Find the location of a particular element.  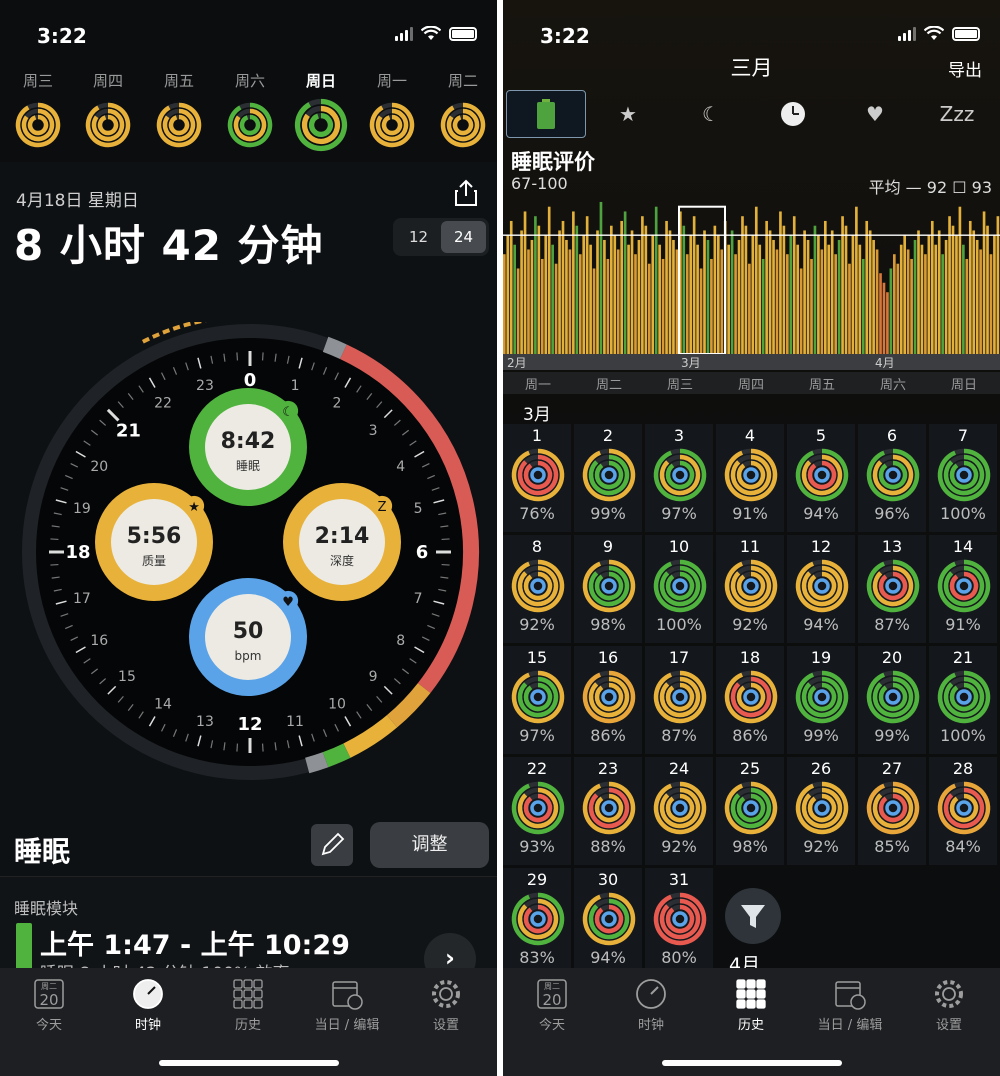

day-2: 周五 is located at coordinates (179, 113).